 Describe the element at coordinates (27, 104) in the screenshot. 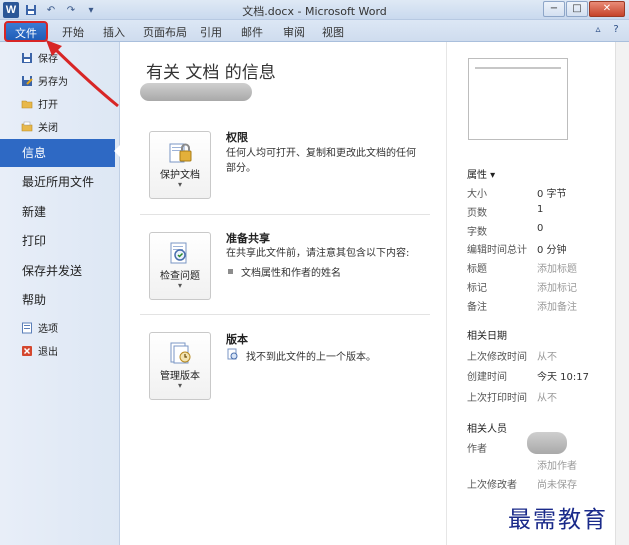

I see `open-folder-icon` at that location.